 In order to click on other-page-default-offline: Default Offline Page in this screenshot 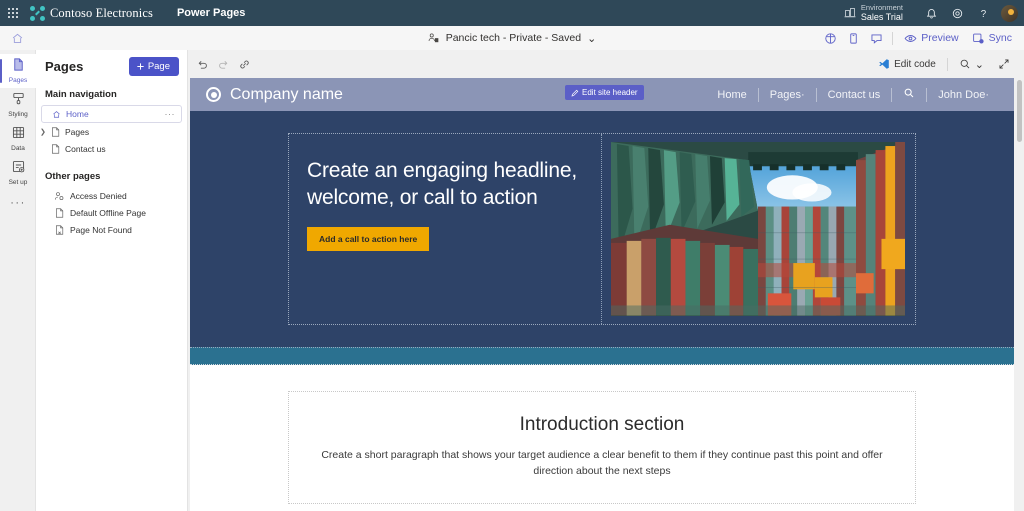, I will do `click(111, 212)`.